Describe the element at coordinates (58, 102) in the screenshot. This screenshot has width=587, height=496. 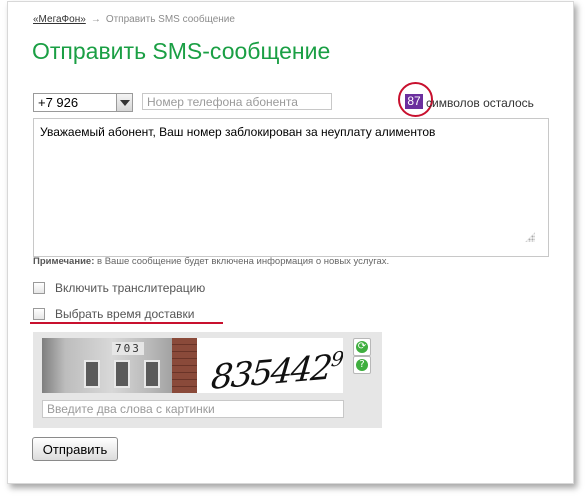
I see `phone-prefix-value: +7 926` at that location.